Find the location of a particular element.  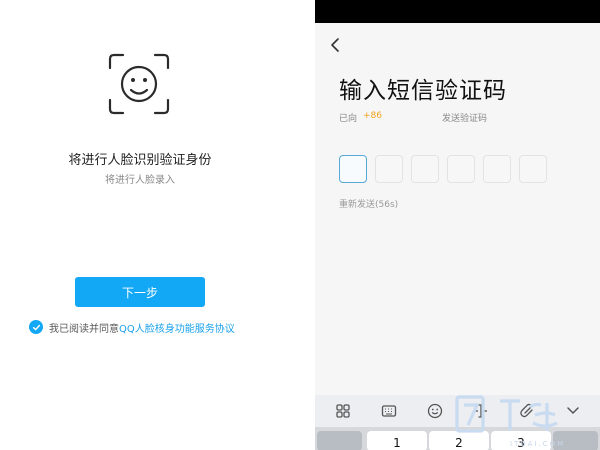

phone-prefix: +86 is located at coordinates (372, 116).